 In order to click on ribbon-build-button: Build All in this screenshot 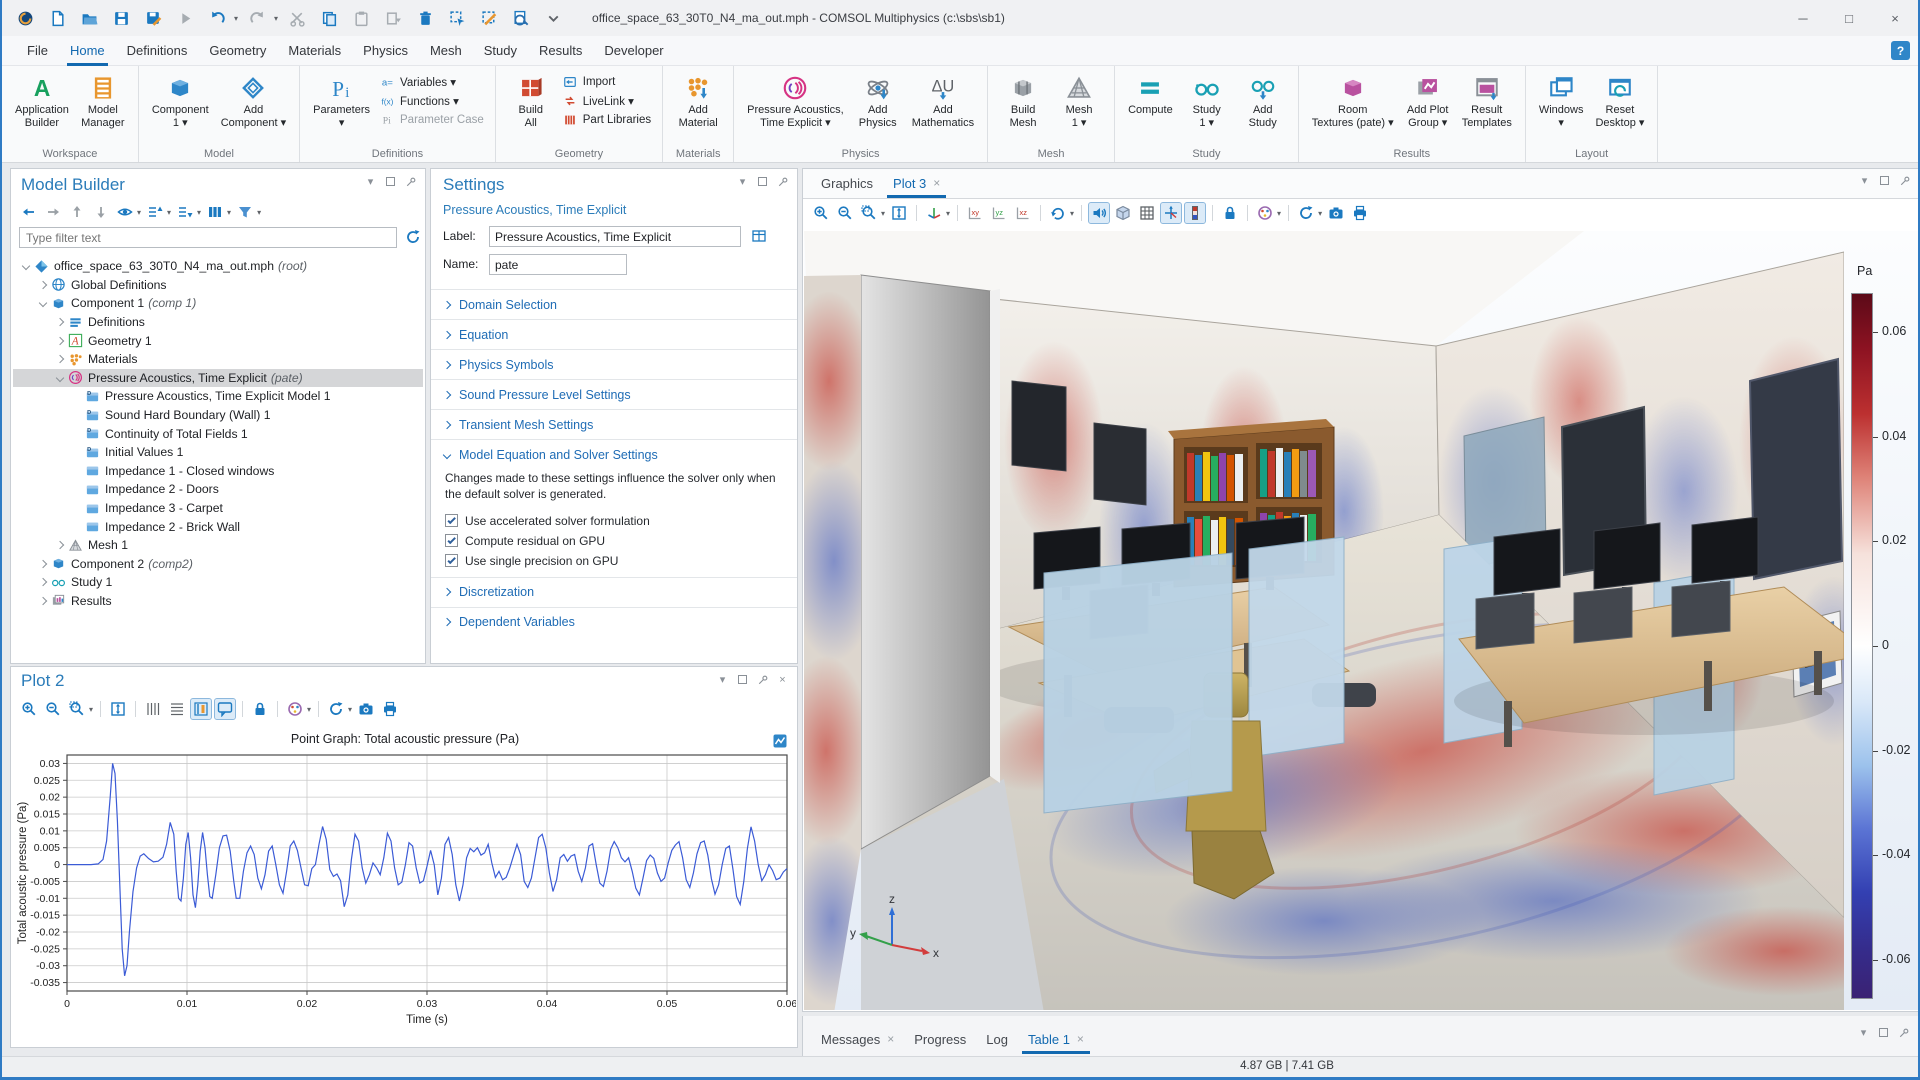, I will do `click(531, 102)`.